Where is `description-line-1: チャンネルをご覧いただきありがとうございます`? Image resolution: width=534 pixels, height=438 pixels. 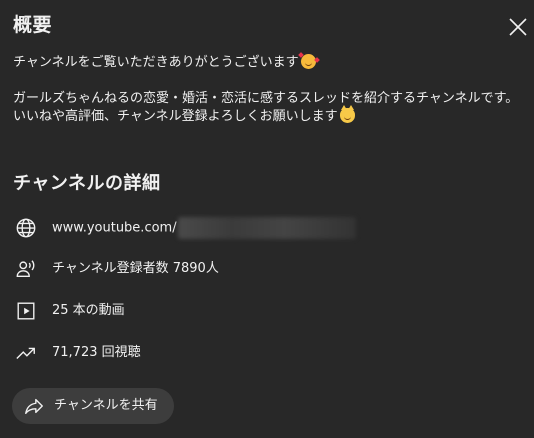 description-line-1: チャンネルをご覧いただきありがとうございます is located at coordinates (268, 62).